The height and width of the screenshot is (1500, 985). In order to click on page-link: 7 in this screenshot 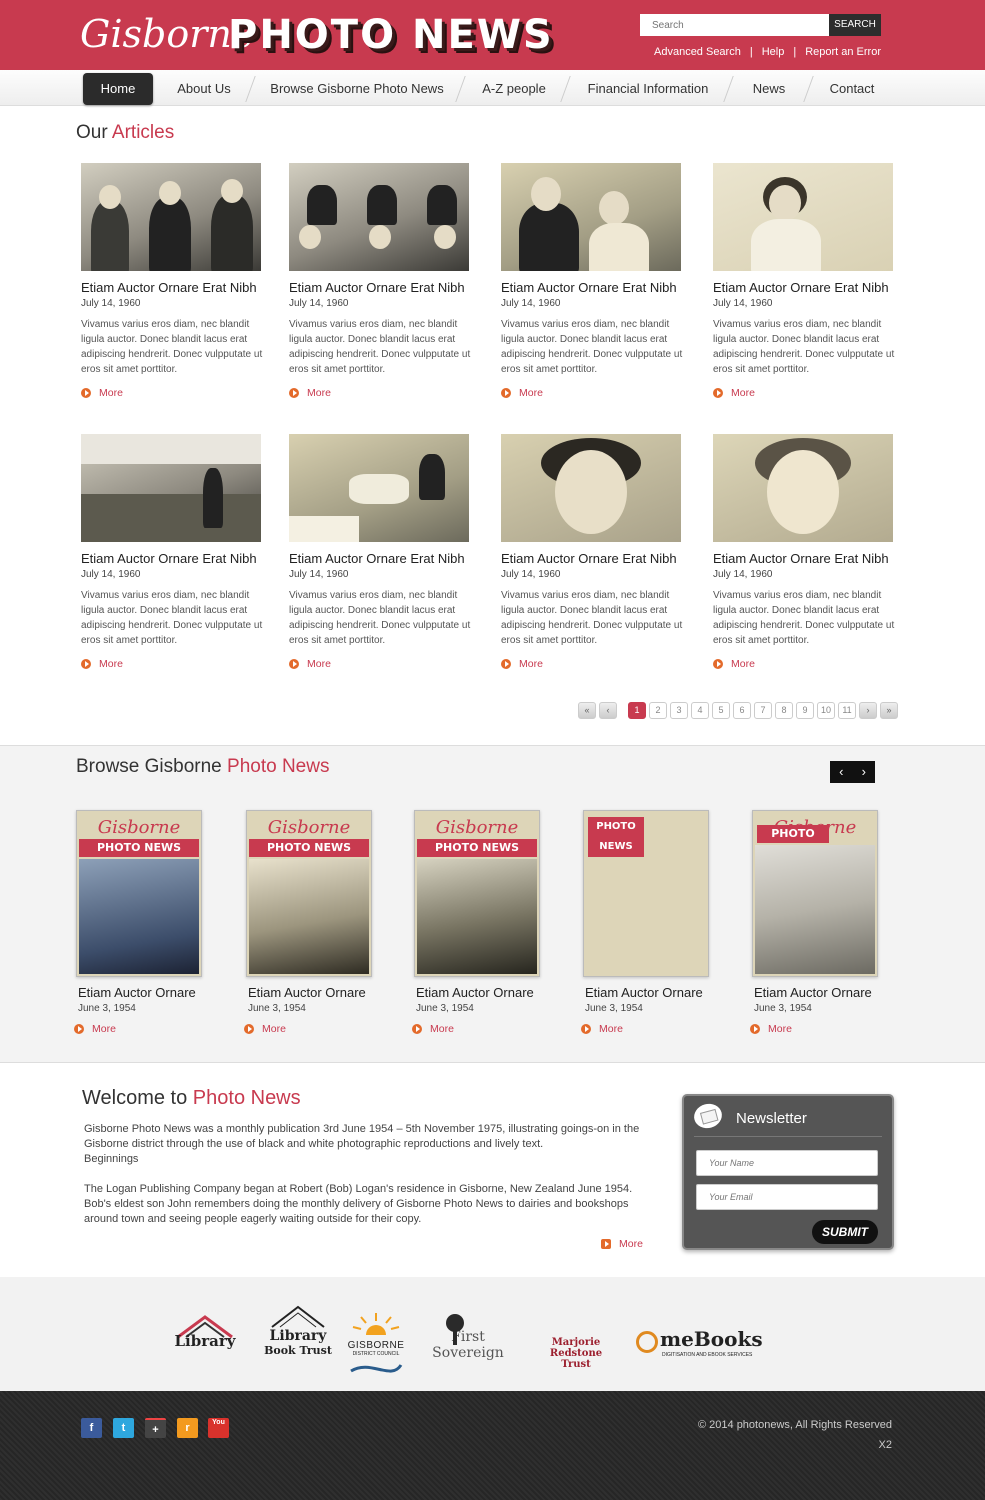, I will do `click(763, 710)`.